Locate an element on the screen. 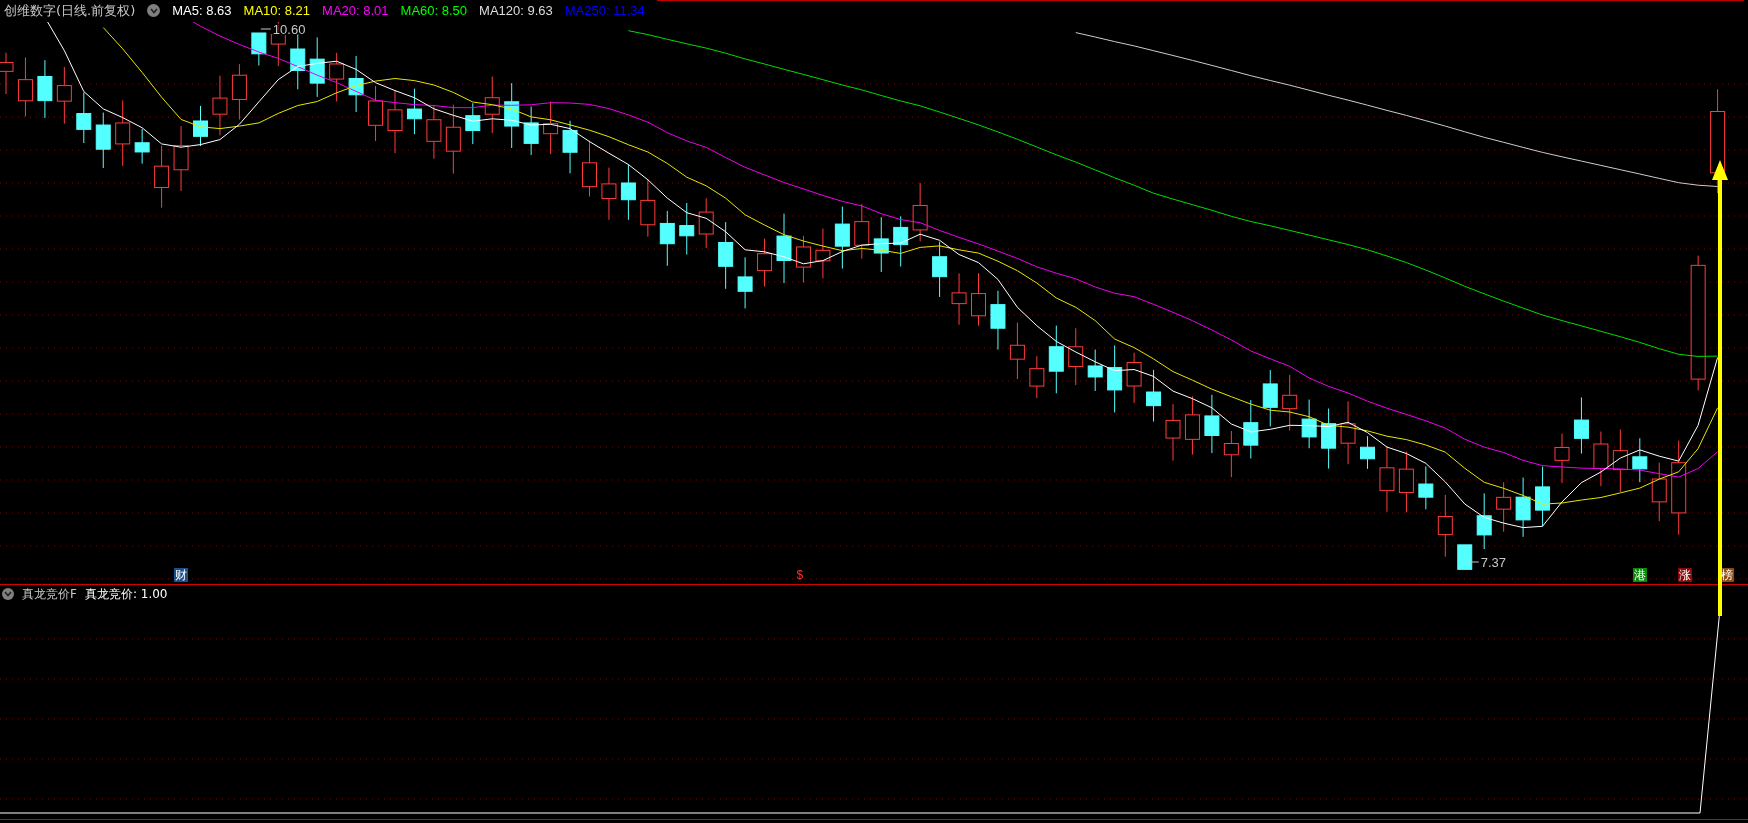  moving-average-reading: MA5: 8.63 is located at coordinates (202, 10).